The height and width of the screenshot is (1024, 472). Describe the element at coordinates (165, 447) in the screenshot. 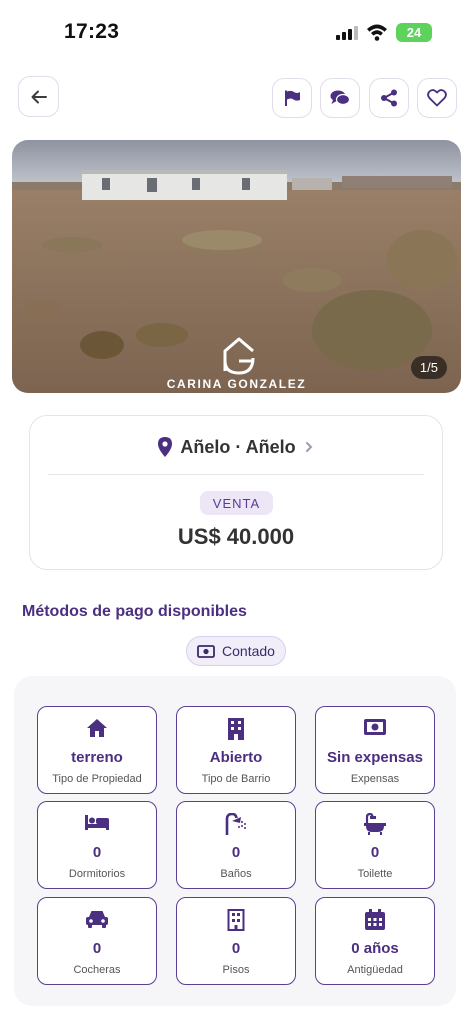

I see `location-pin-icon` at that location.